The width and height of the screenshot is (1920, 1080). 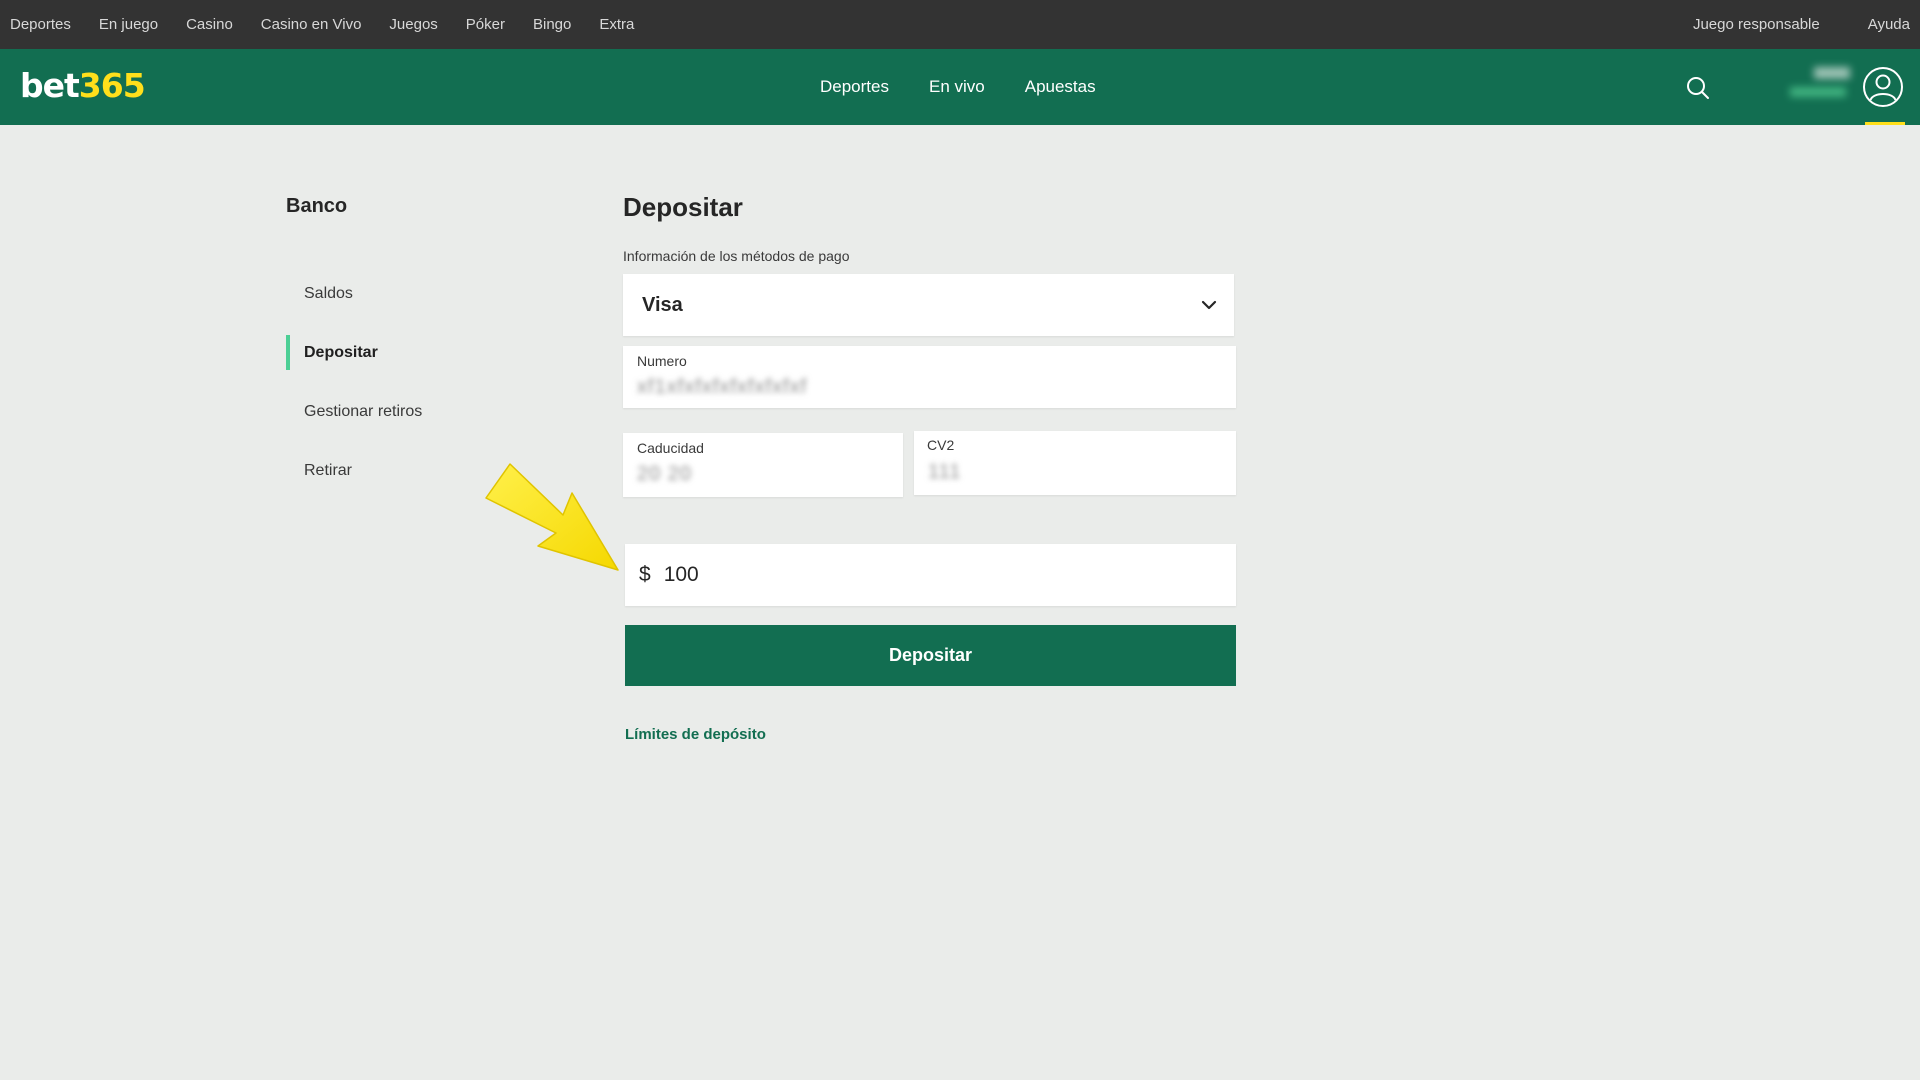 I want to click on sidebar-item-label: Depositar, so click(x=341, y=352).